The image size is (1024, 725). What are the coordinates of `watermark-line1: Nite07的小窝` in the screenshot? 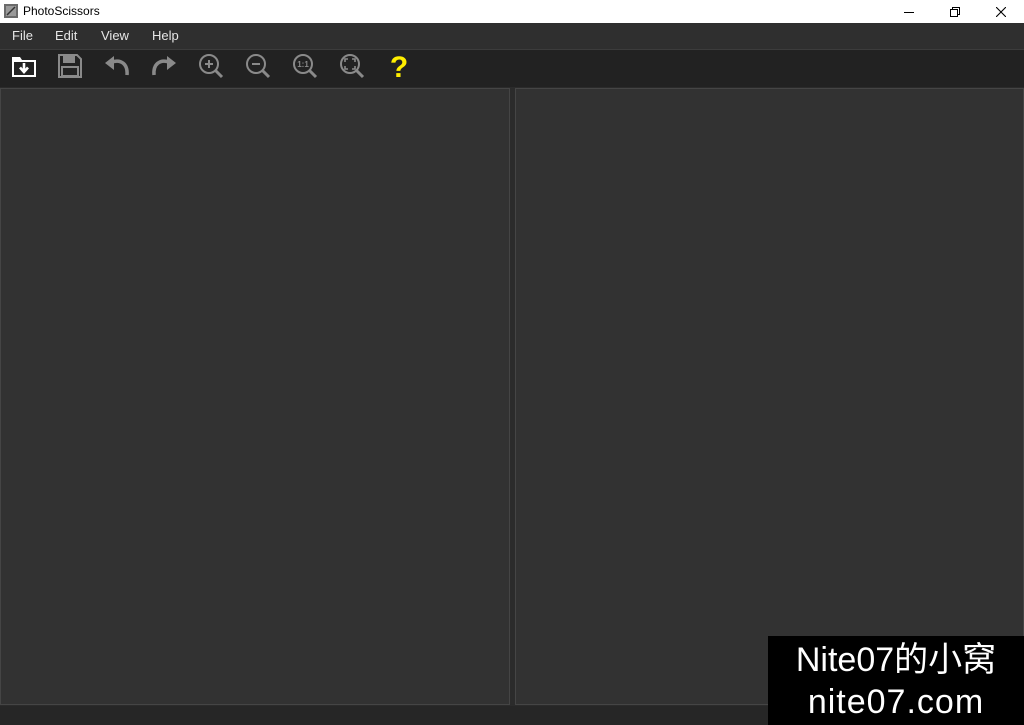 It's located at (896, 660).